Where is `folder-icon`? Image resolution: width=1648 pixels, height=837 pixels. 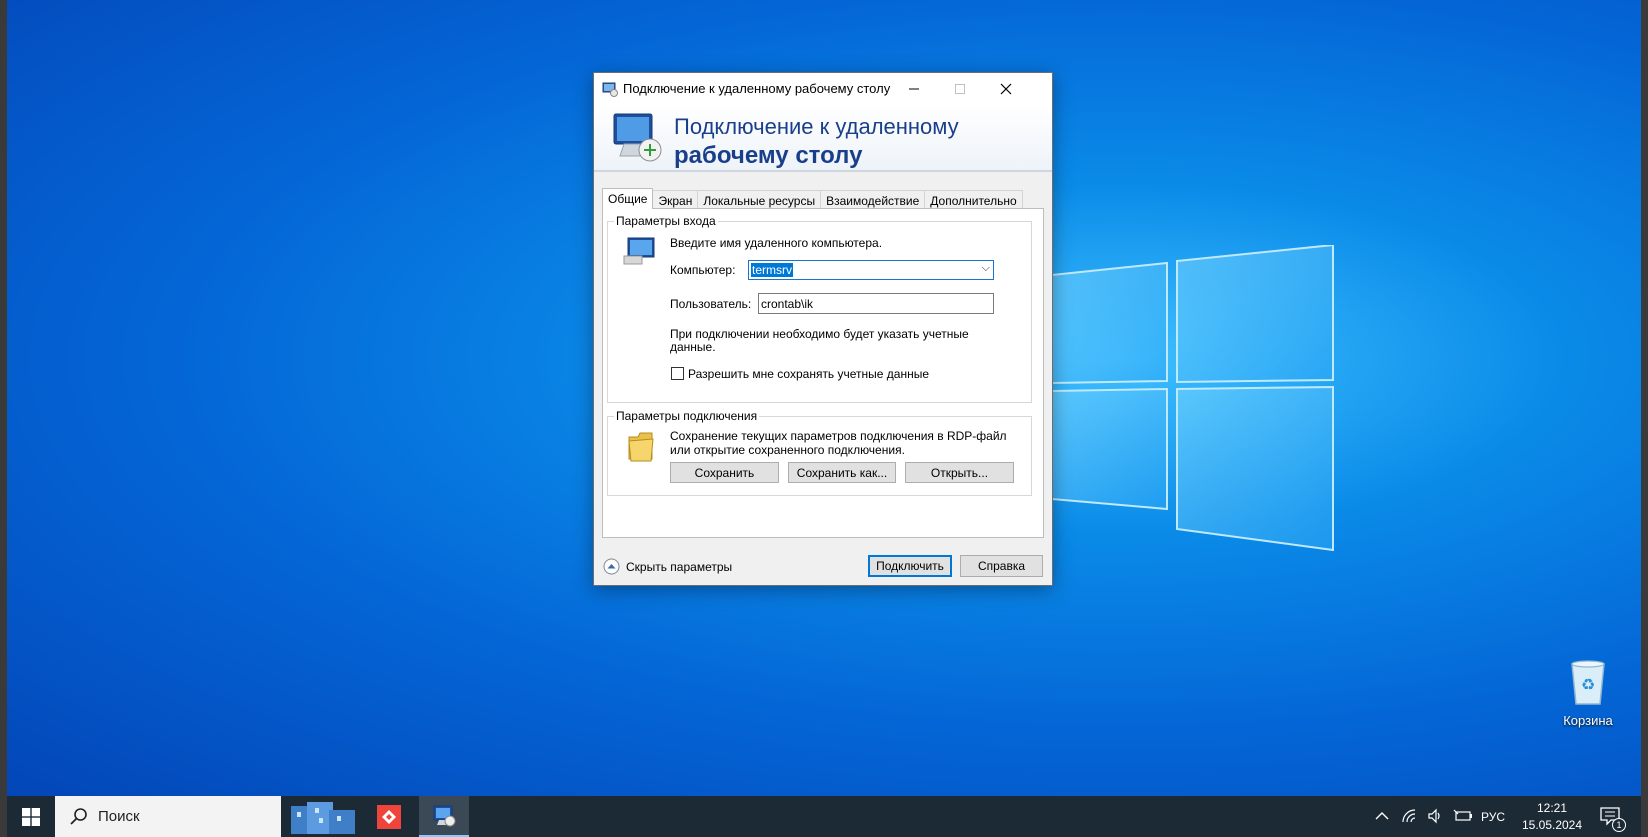
folder-icon is located at coordinates (641, 447).